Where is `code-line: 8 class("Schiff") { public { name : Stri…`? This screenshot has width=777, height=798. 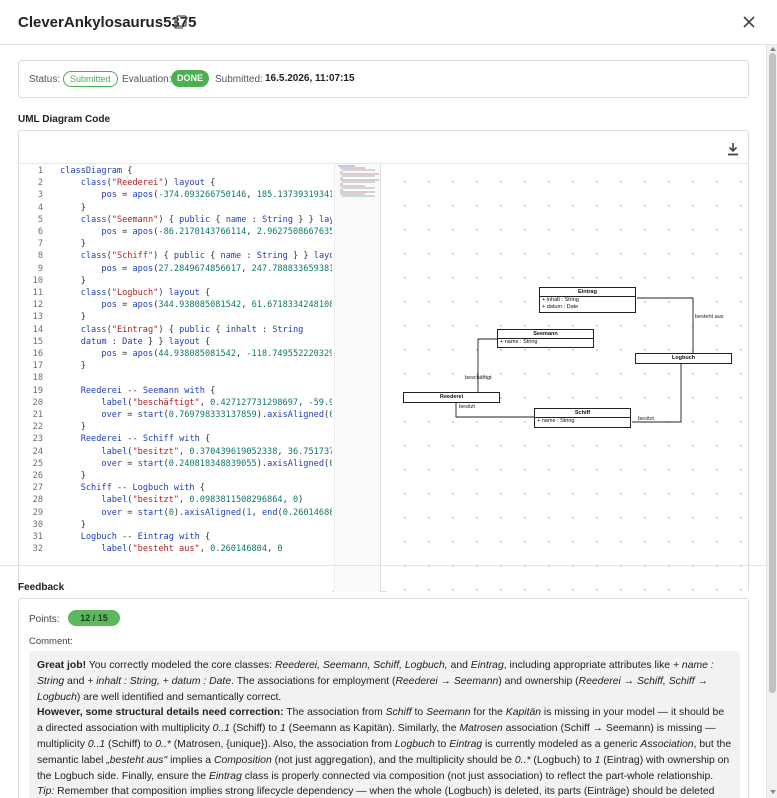 code-line: 8 class("Schiff") { public { name : Stri… is located at coordinates (176, 256).